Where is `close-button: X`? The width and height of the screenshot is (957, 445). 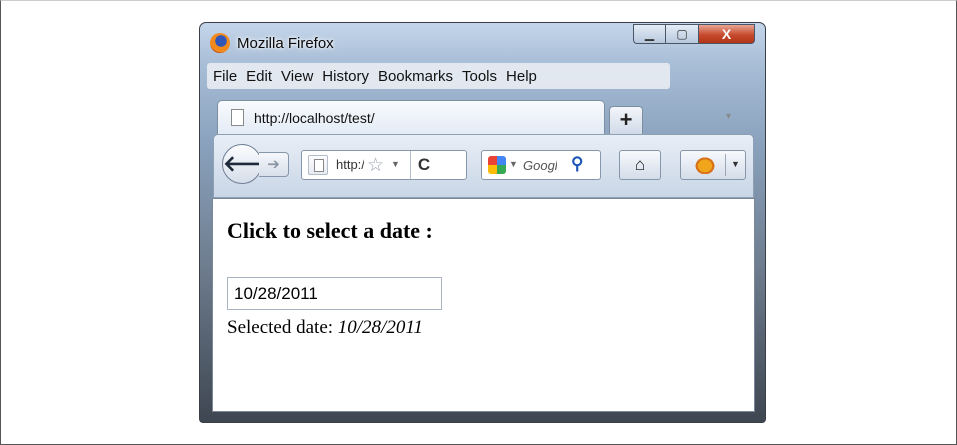 close-button: X is located at coordinates (727, 34).